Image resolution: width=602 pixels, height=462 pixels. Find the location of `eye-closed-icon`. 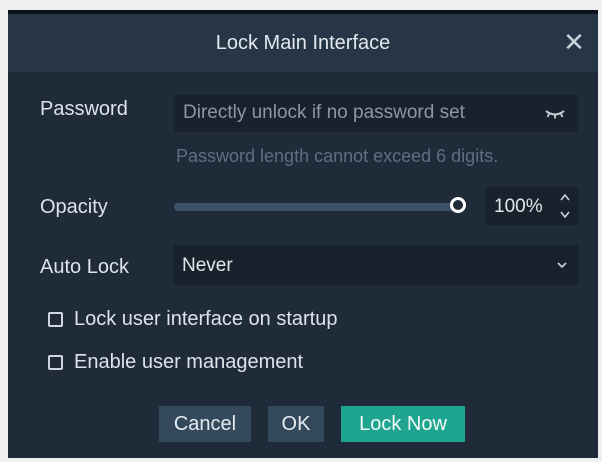

eye-closed-icon is located at coordinates (555, 113).